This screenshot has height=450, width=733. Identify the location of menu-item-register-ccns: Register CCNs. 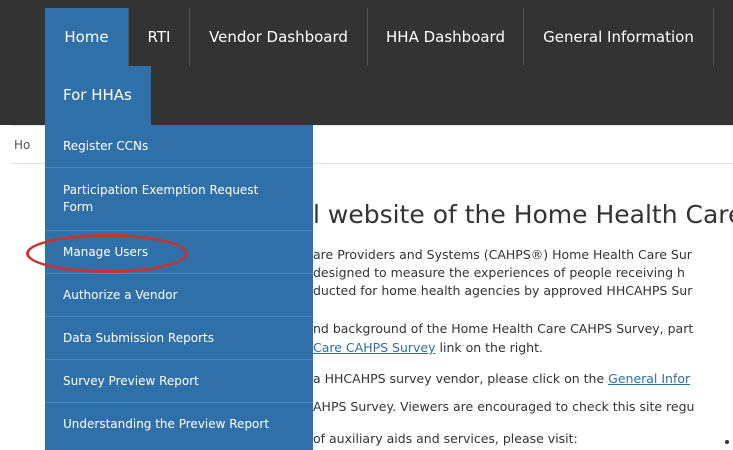
(179, 146).